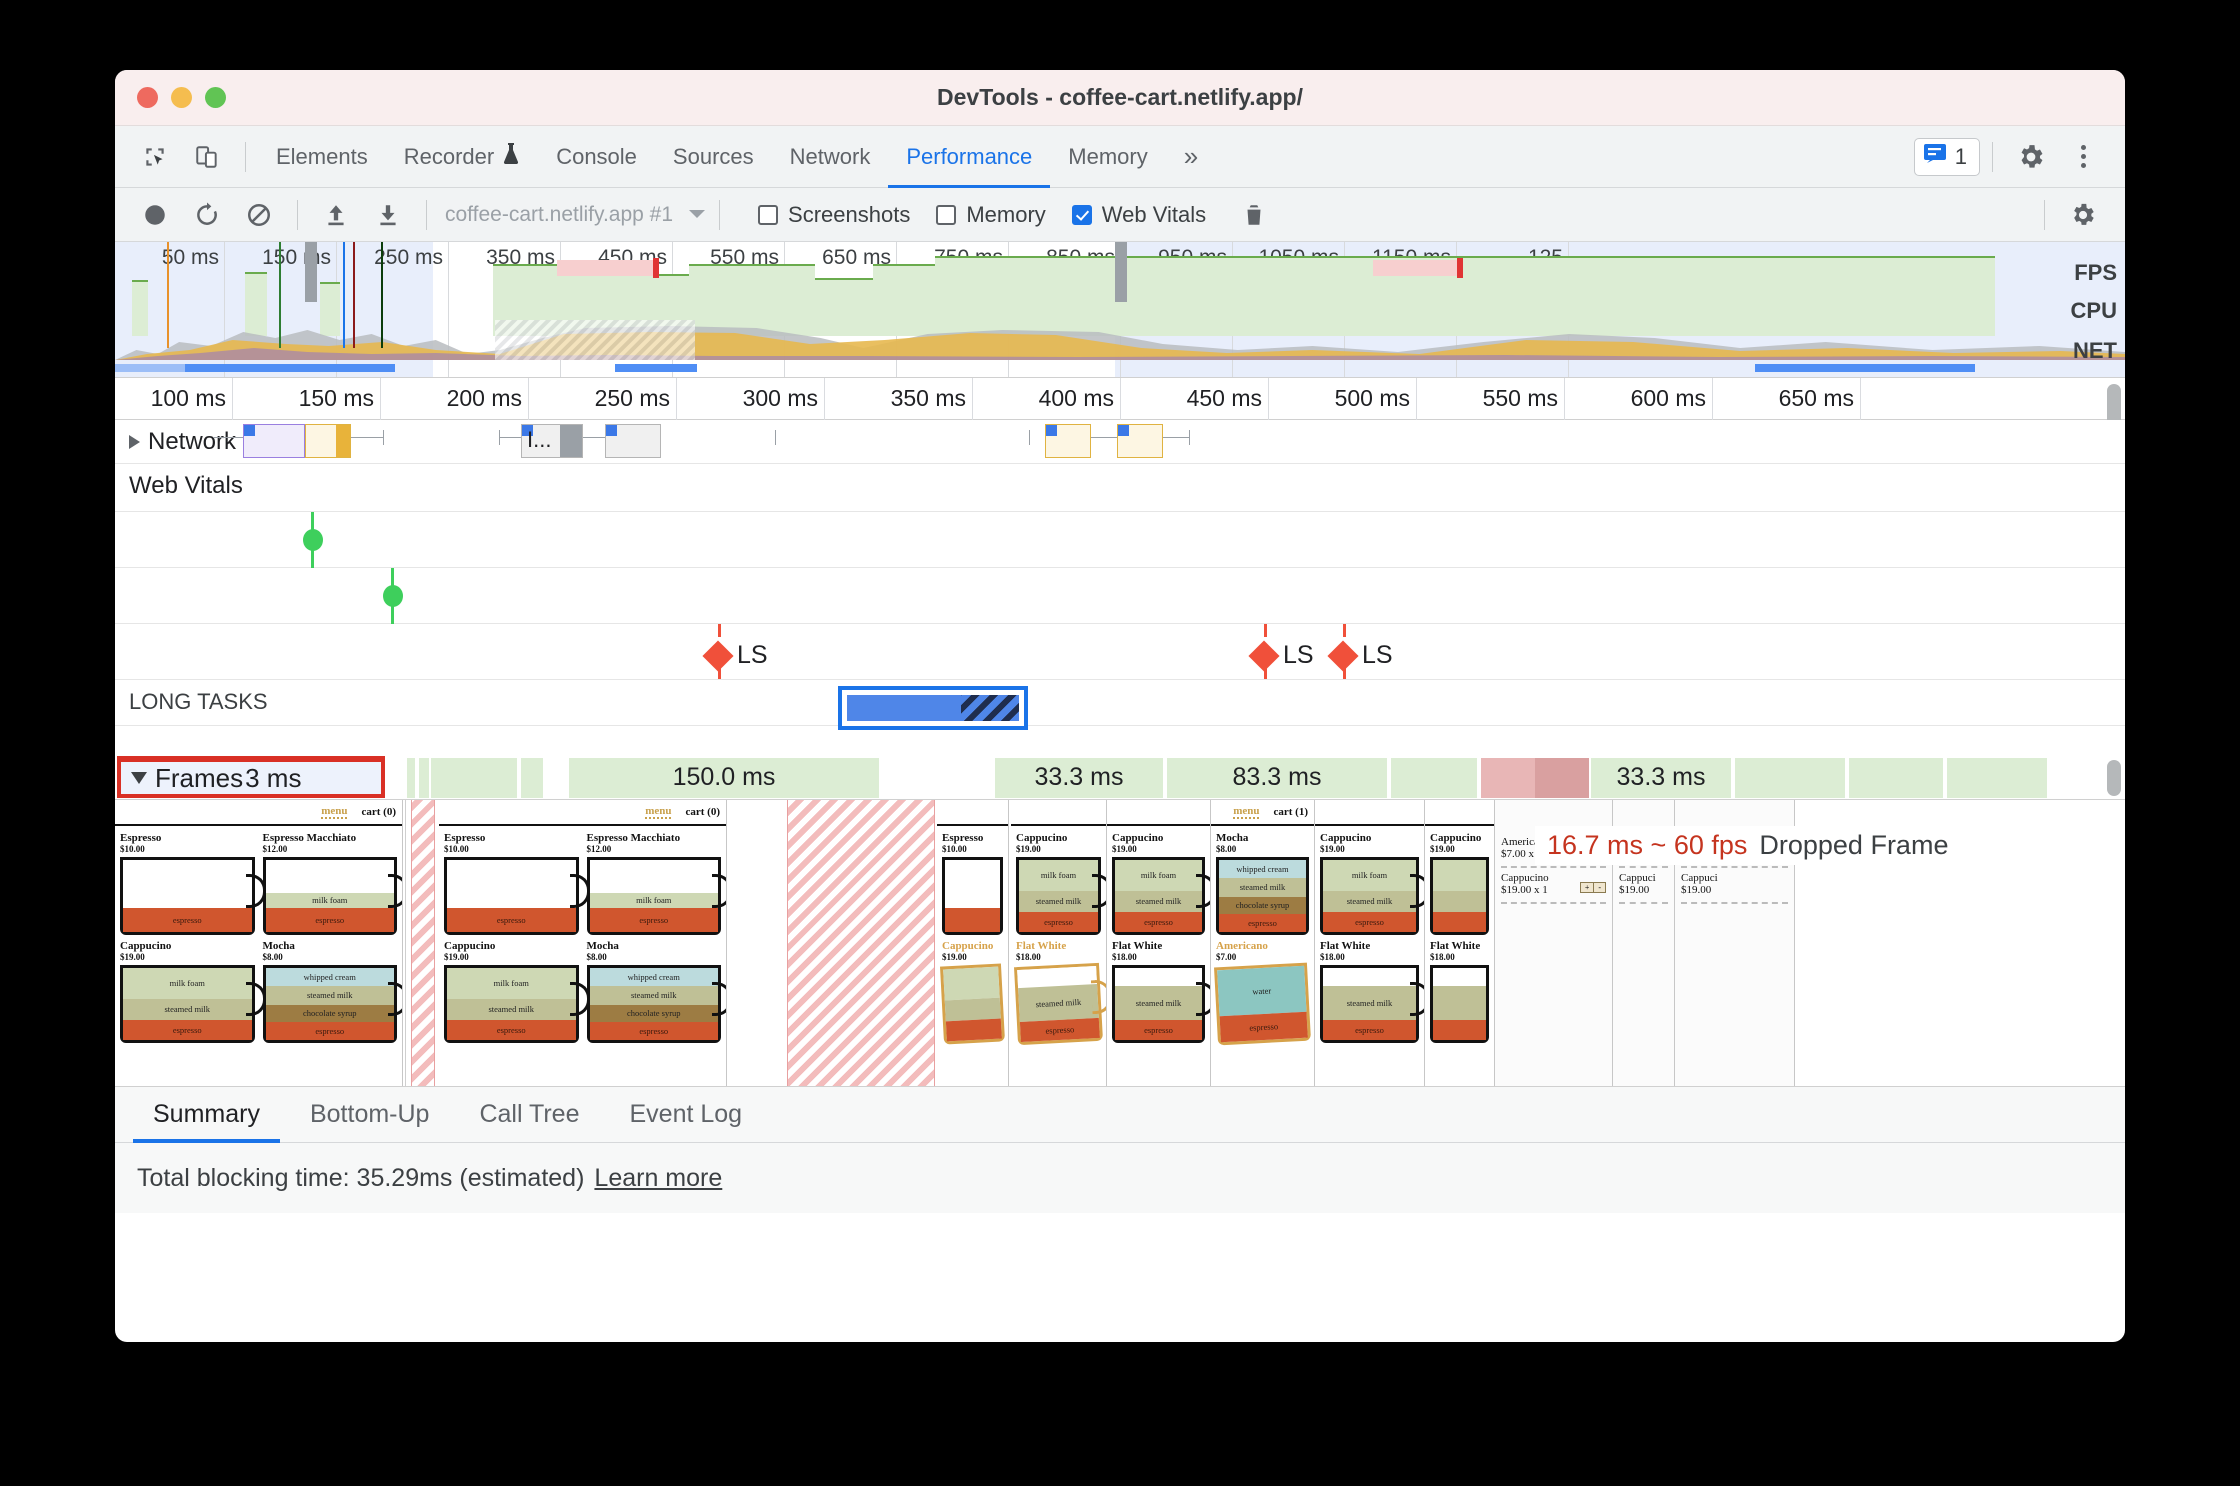 The height and width of the screenshot is (1486, 2240). Describe the element at coordinates (1191, 157) in the screenshot. I see `more-tabs-icon: »` at that location.